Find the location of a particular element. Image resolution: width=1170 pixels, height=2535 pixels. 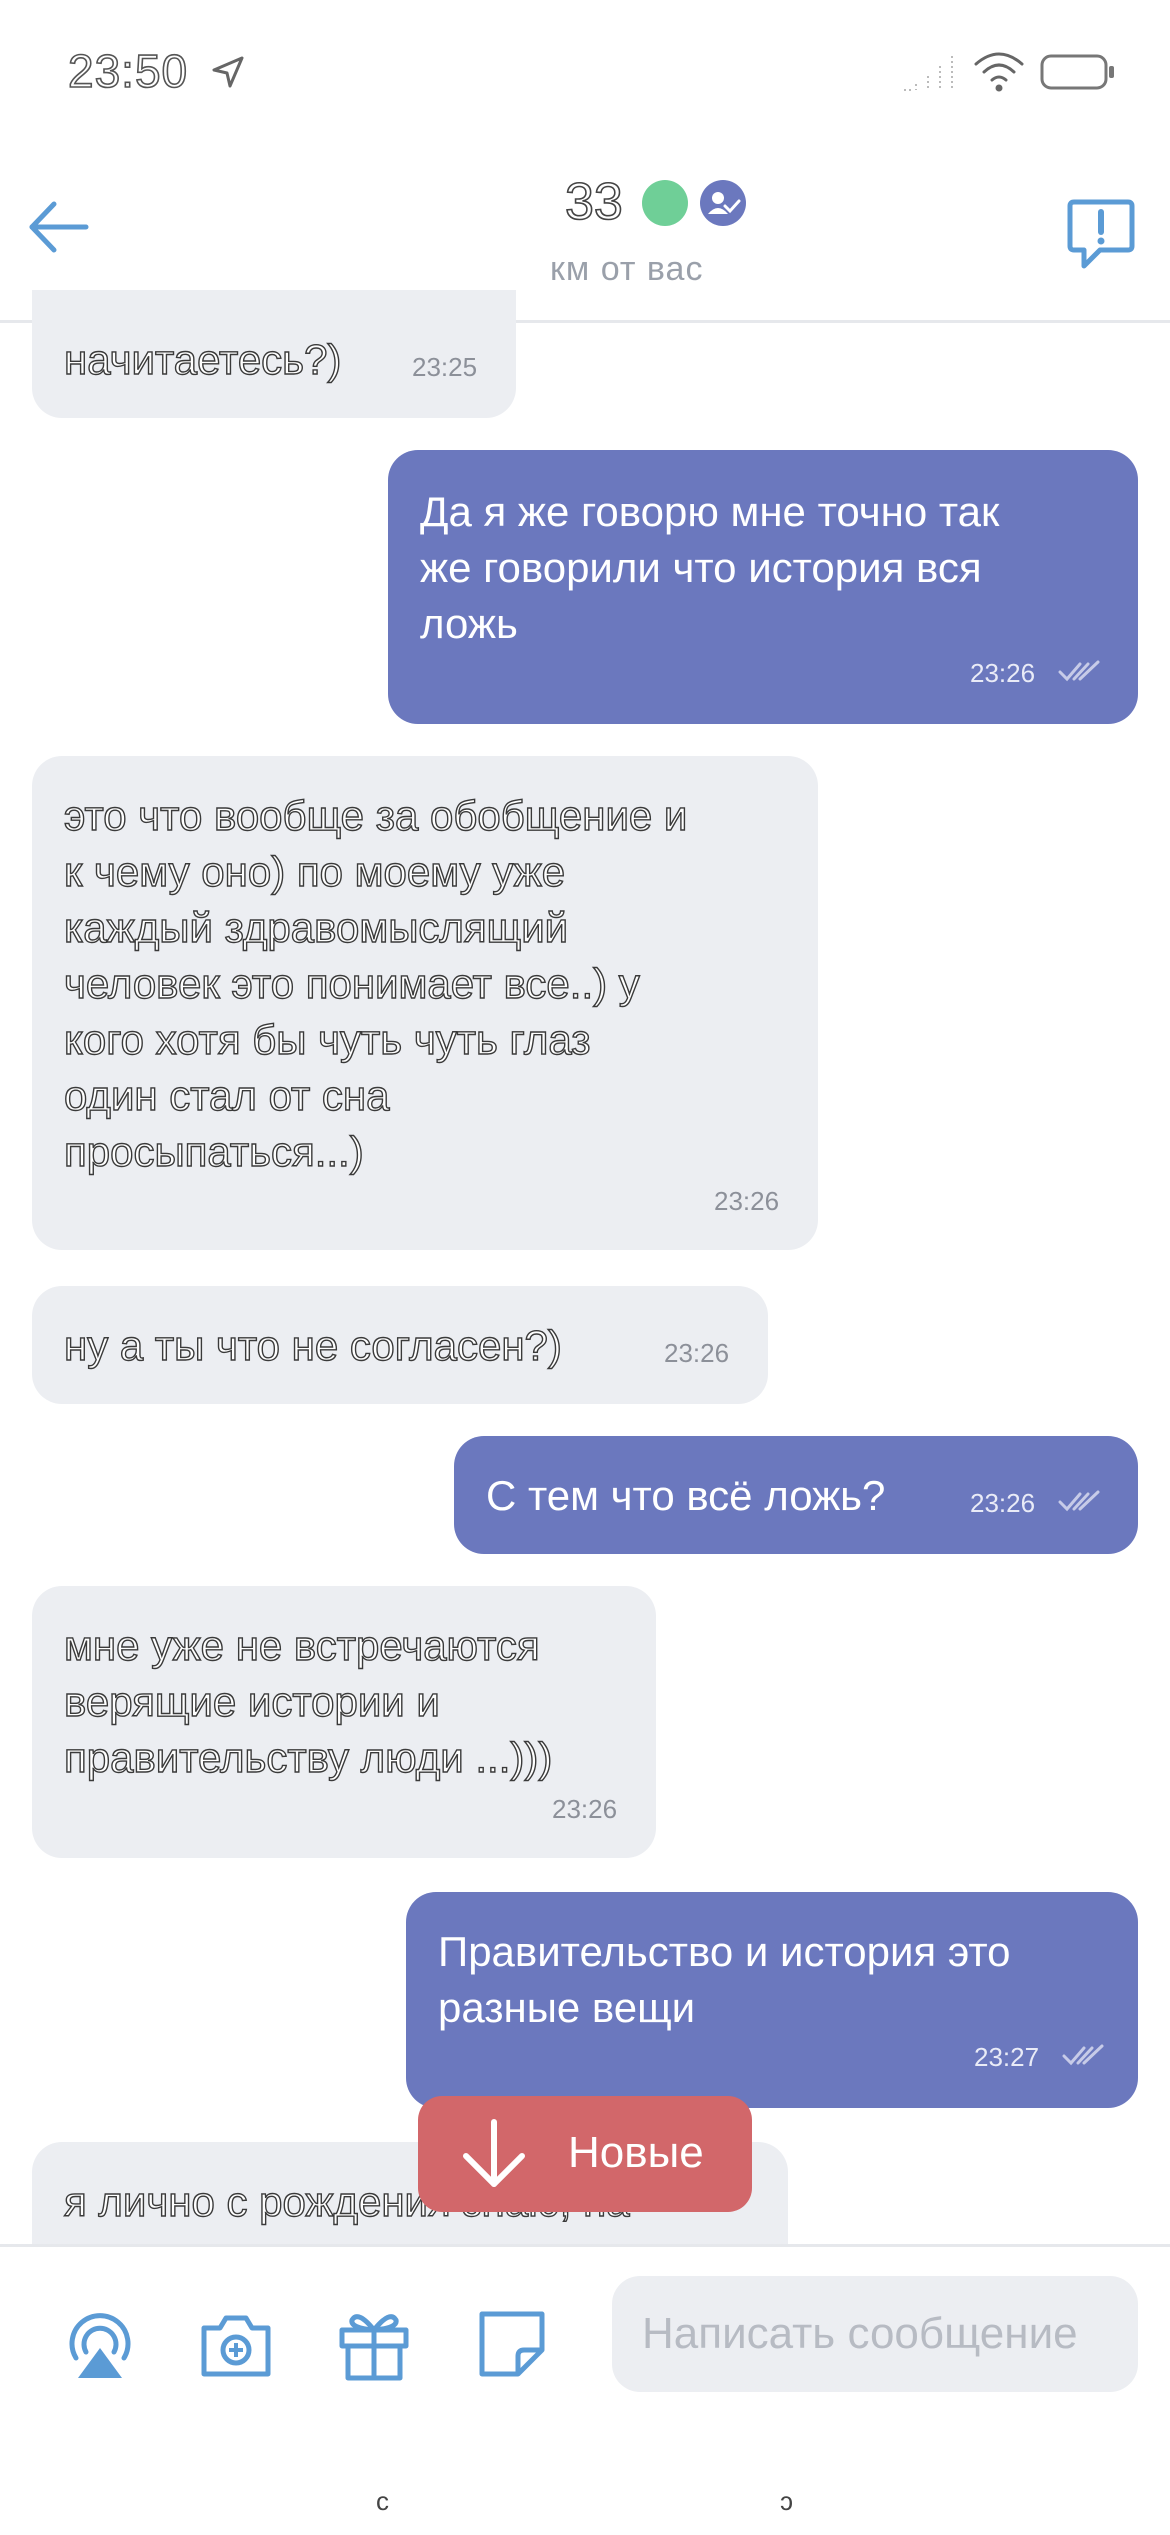

message-time: 23:27 is located at coordinates (1007, 2057).